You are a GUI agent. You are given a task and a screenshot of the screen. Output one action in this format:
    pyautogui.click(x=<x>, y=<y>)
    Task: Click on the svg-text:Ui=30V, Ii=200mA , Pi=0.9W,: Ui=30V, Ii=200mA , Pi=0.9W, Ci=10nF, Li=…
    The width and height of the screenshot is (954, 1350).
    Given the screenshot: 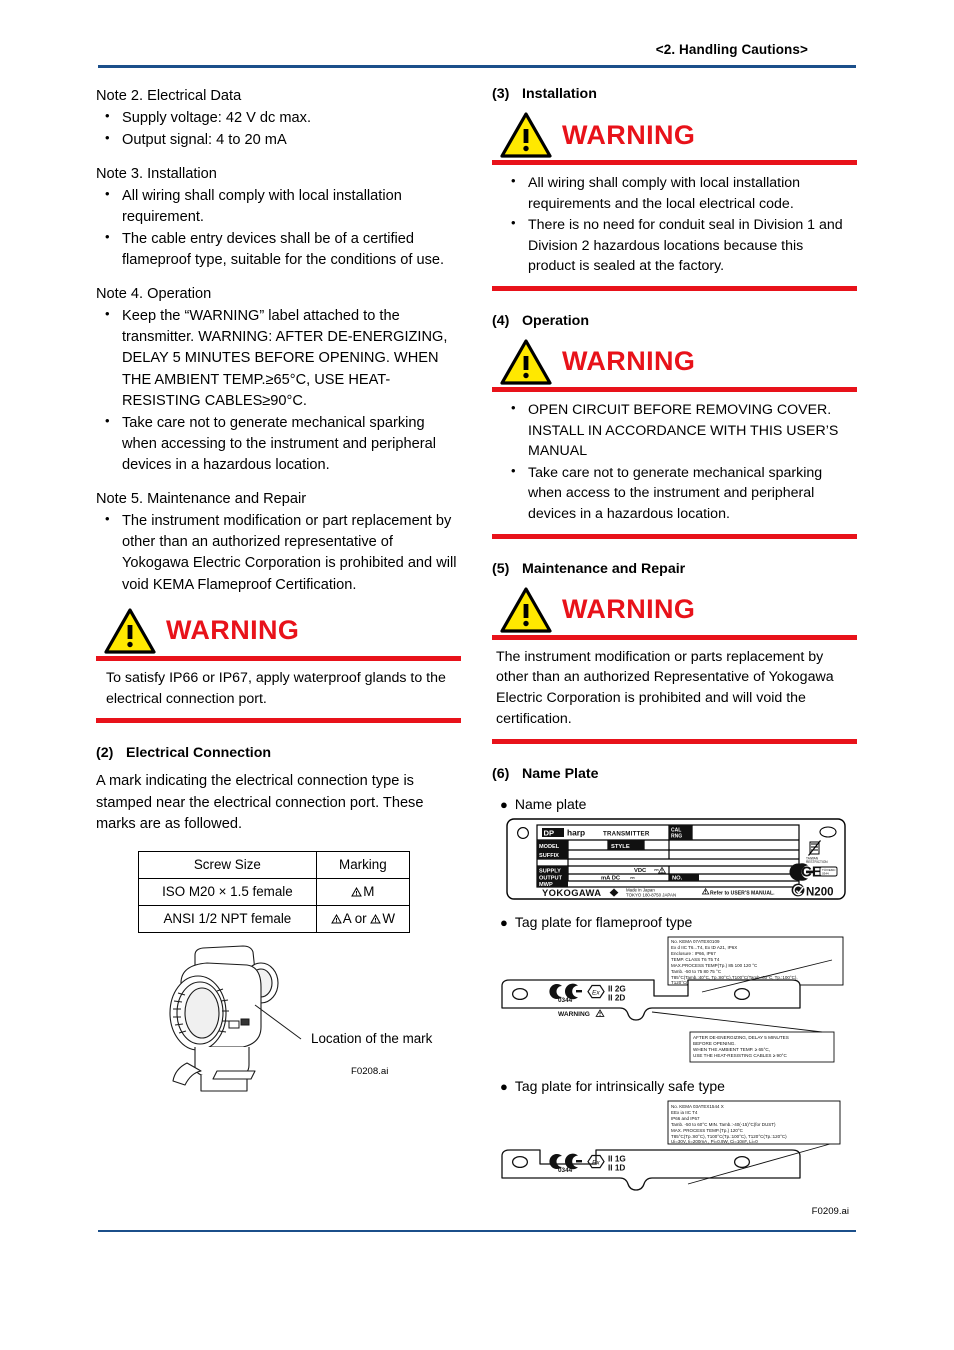 What is the action you would take?
    pyautogui.click(x=714, y=1141)
    